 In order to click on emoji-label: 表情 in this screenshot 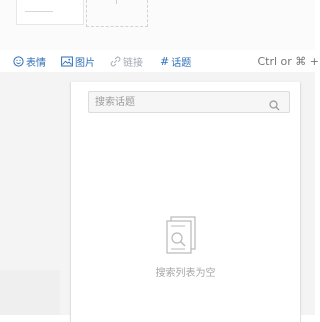, I will do `click(36, 63)`.